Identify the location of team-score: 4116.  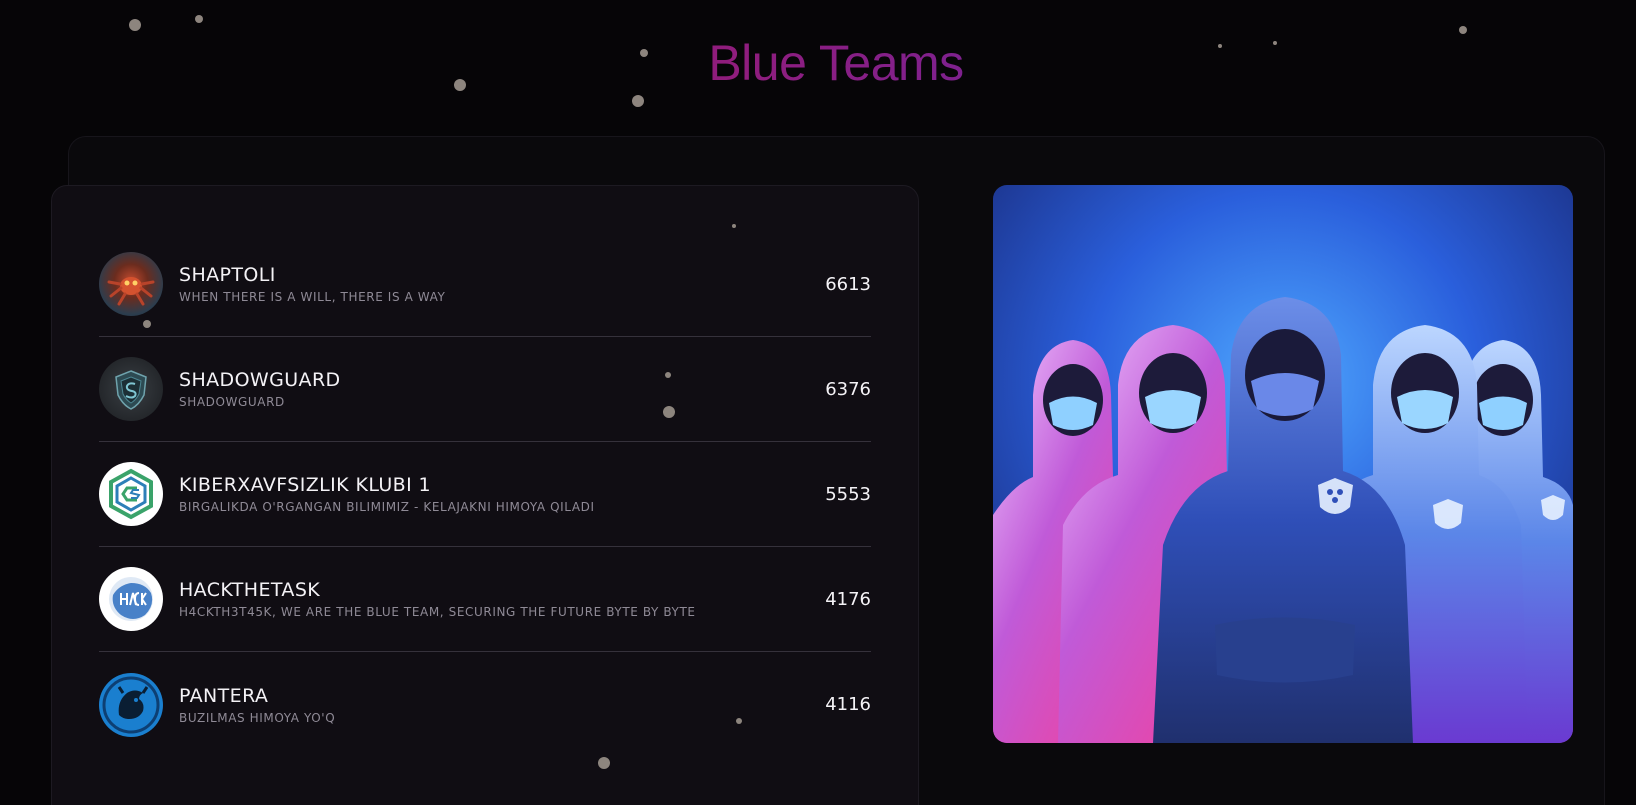
(848, 704).